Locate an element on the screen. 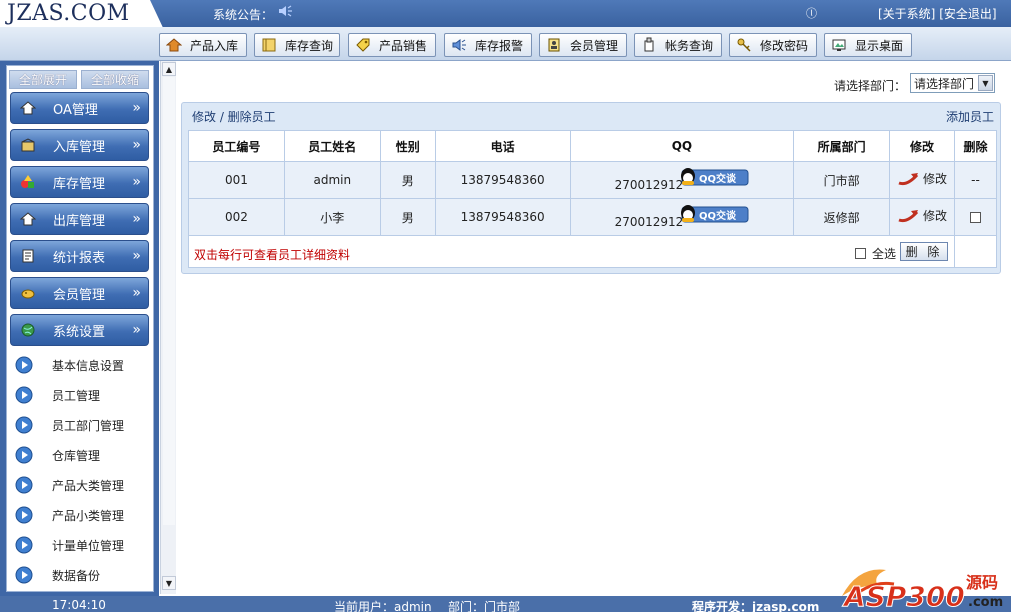 This screenshot has height=612, width=1011. sidebar-scrollbar: ▲ ▼ is located at coordinates (168, 327).